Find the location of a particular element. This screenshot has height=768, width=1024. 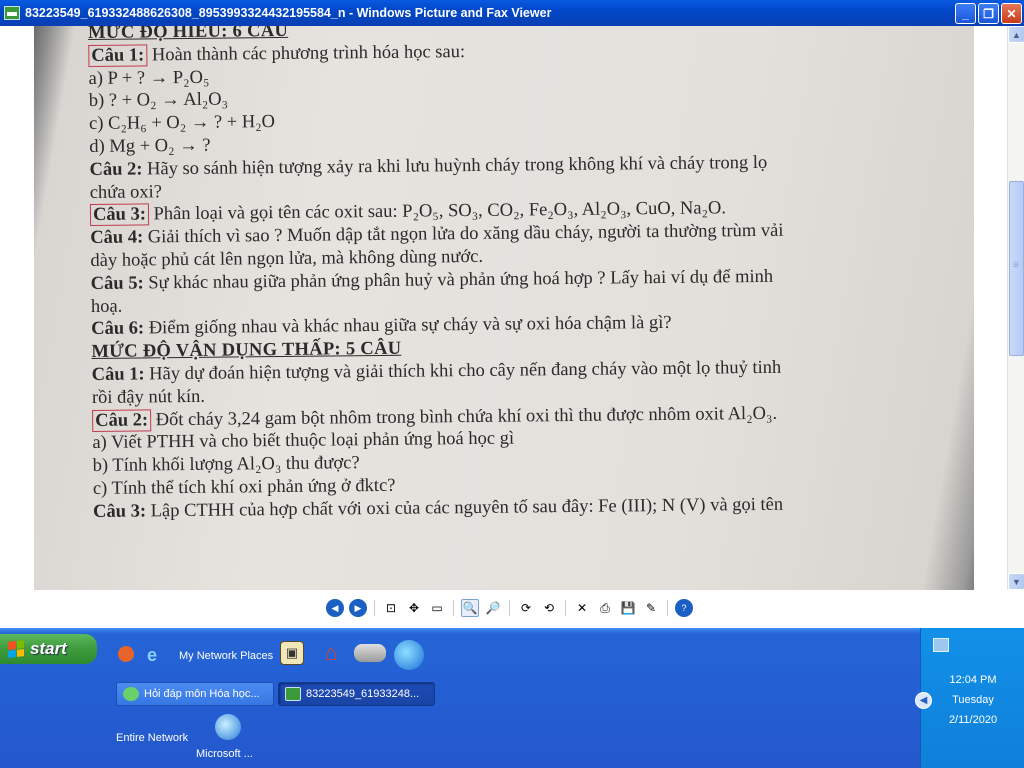

line-text: MỨC ĐỘ VẬN DỤNG THẤP: 5 CÂU is located at coordinates (246, 350).